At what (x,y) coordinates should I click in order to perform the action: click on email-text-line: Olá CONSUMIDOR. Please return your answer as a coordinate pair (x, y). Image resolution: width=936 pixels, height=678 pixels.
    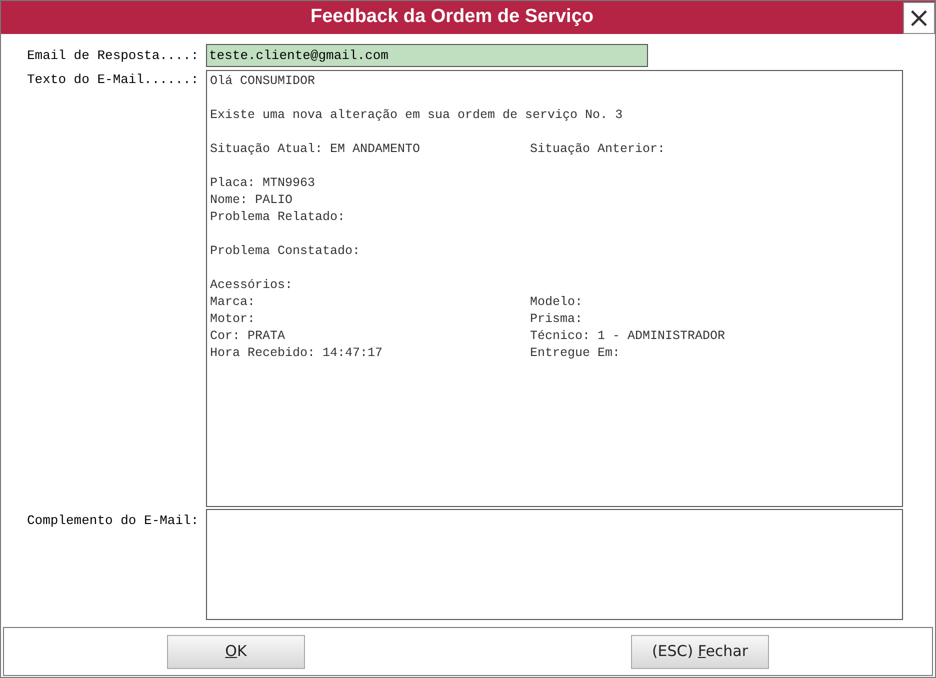
    Looking at the image, I should click on (263, 81).